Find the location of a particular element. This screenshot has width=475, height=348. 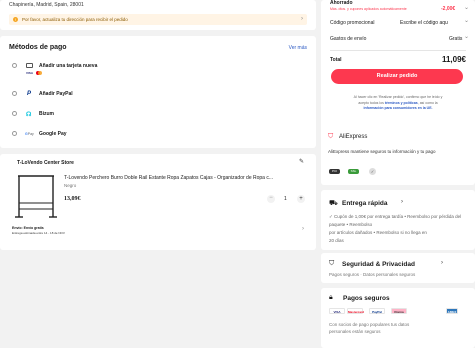

pci-badge-icon: PCI is located at coordinates (334, 171).